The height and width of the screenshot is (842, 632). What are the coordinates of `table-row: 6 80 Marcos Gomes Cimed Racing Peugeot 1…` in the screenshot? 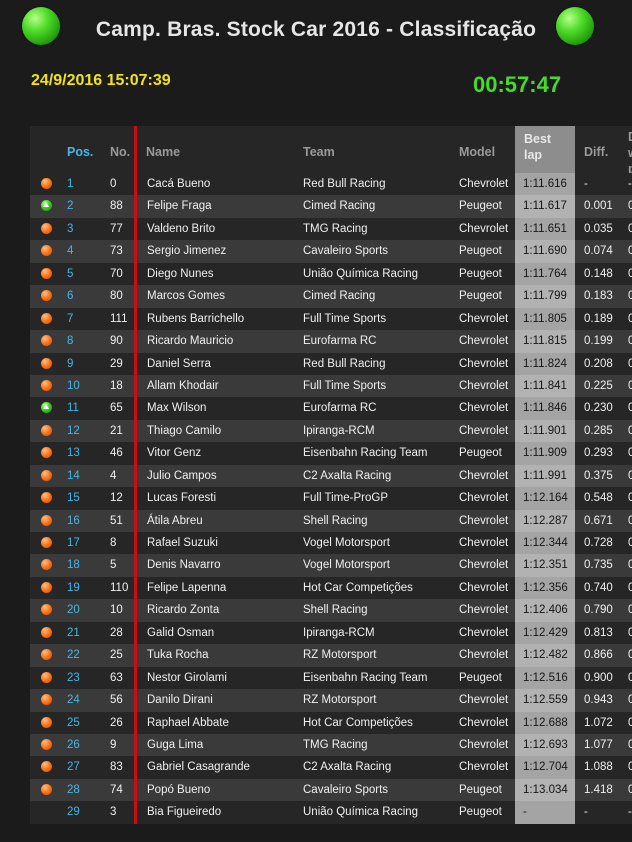 It's located at (331, 296).